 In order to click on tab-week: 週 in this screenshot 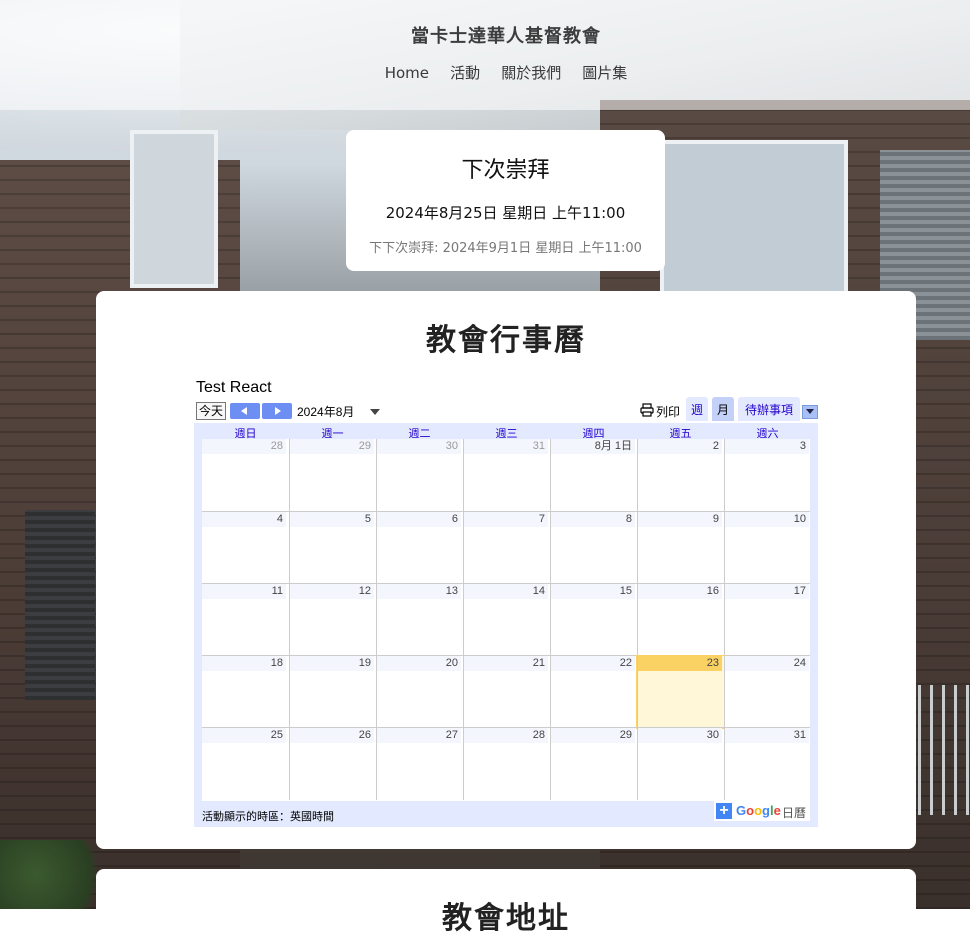, I will do `click(697, 409)`.